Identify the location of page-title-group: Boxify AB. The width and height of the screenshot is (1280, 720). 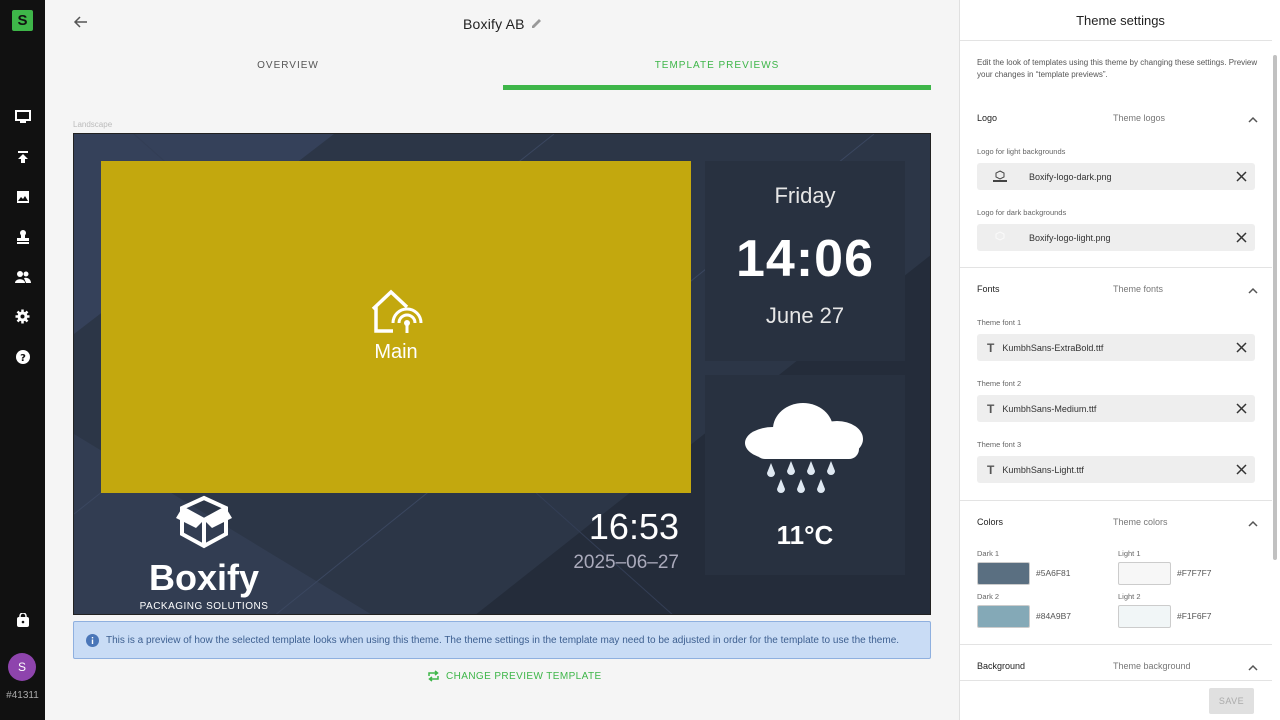
(502, 24).